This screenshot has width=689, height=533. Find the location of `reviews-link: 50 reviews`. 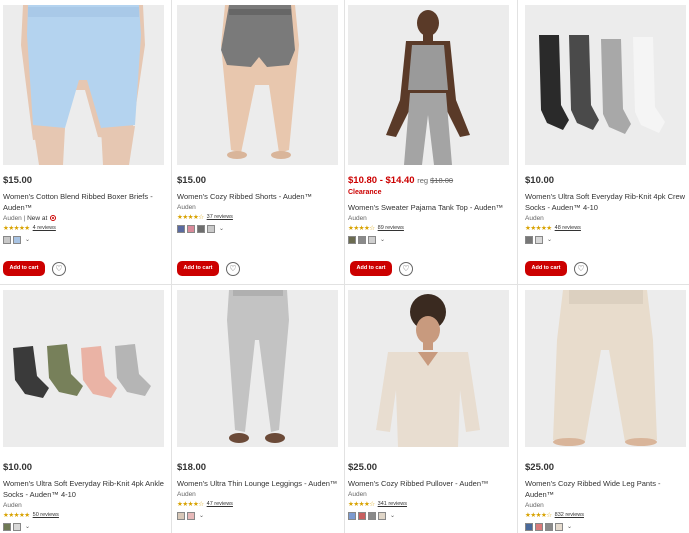

reviews-link: 50 reviews is located at coordinates (46, 515).